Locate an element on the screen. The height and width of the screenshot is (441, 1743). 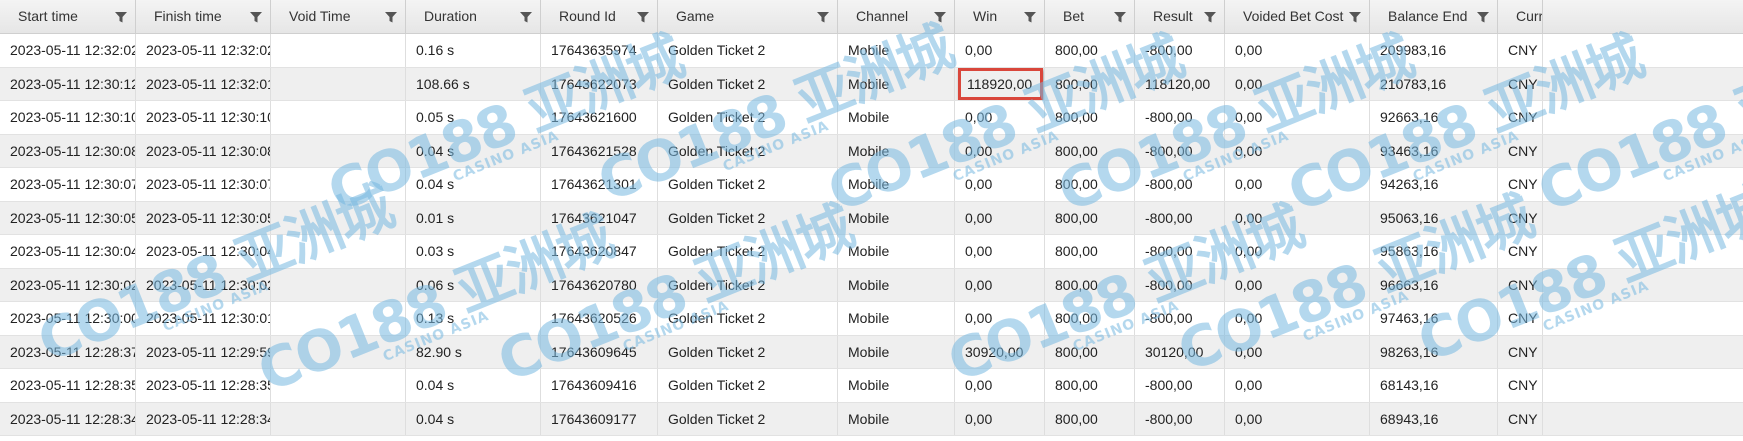
cell-start-time: 2023-05-11 12:30:02 is located at coordinates (68, 284).